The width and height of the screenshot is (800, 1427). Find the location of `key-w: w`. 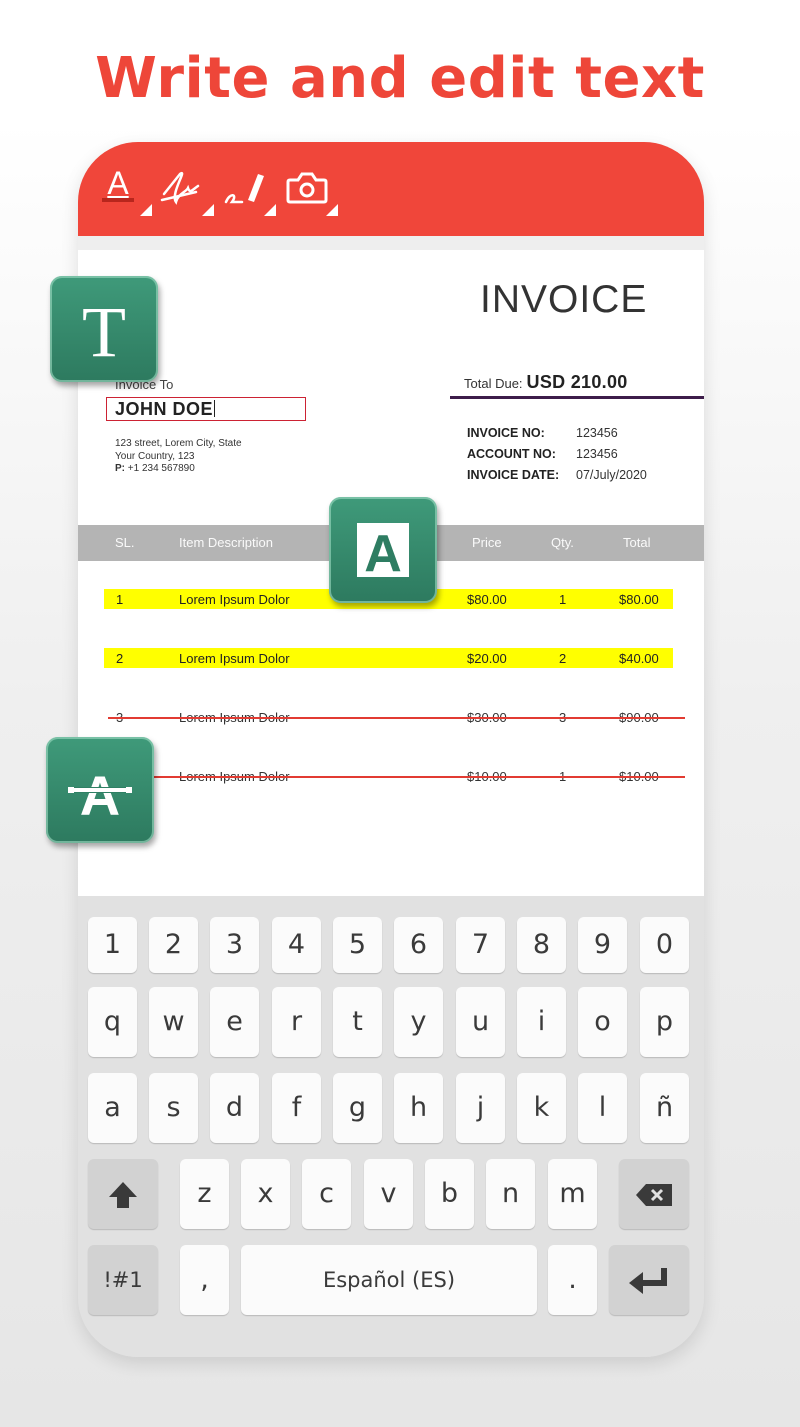

key-w: w is located at coordinates (173, 1022).